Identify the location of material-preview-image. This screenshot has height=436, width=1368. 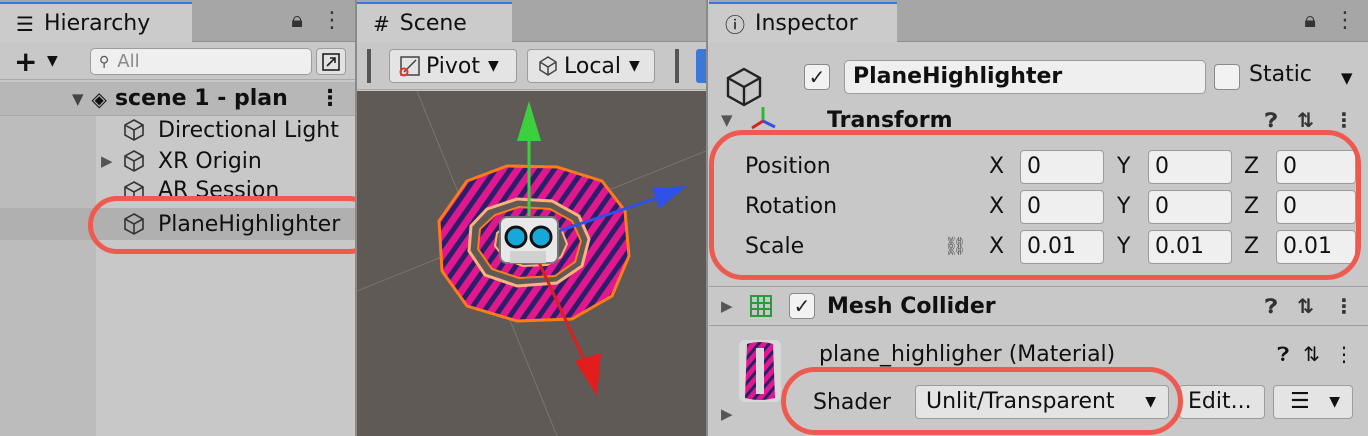
(760, 371).